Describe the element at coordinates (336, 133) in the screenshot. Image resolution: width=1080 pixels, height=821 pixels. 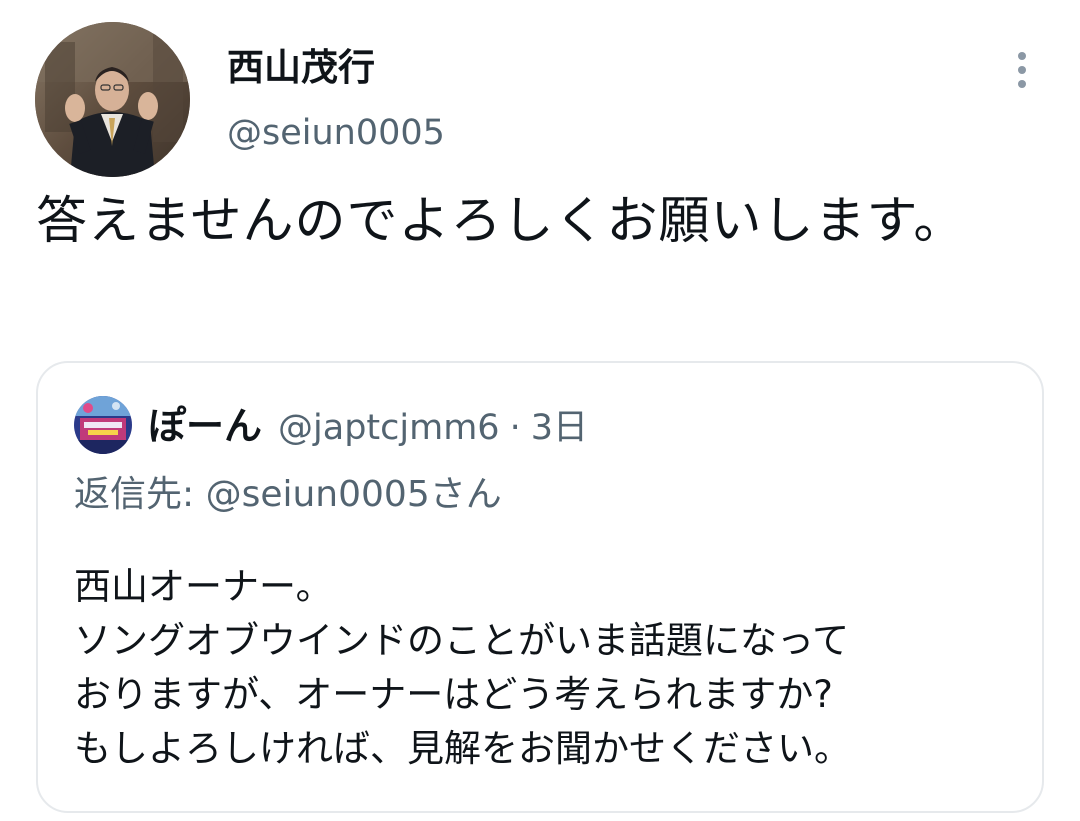
I see `author-handle: @seiun0005` at that location.